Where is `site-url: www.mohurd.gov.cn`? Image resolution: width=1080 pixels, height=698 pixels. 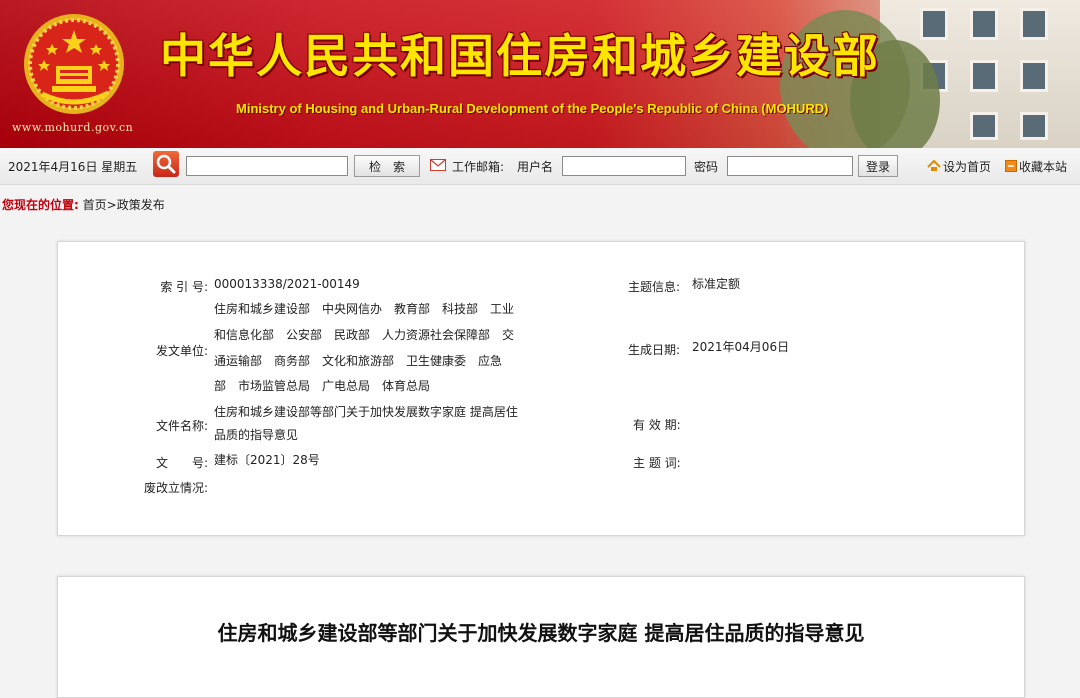 site-url: www.mohurd.gov.cn is located at coordinates (72, 127).